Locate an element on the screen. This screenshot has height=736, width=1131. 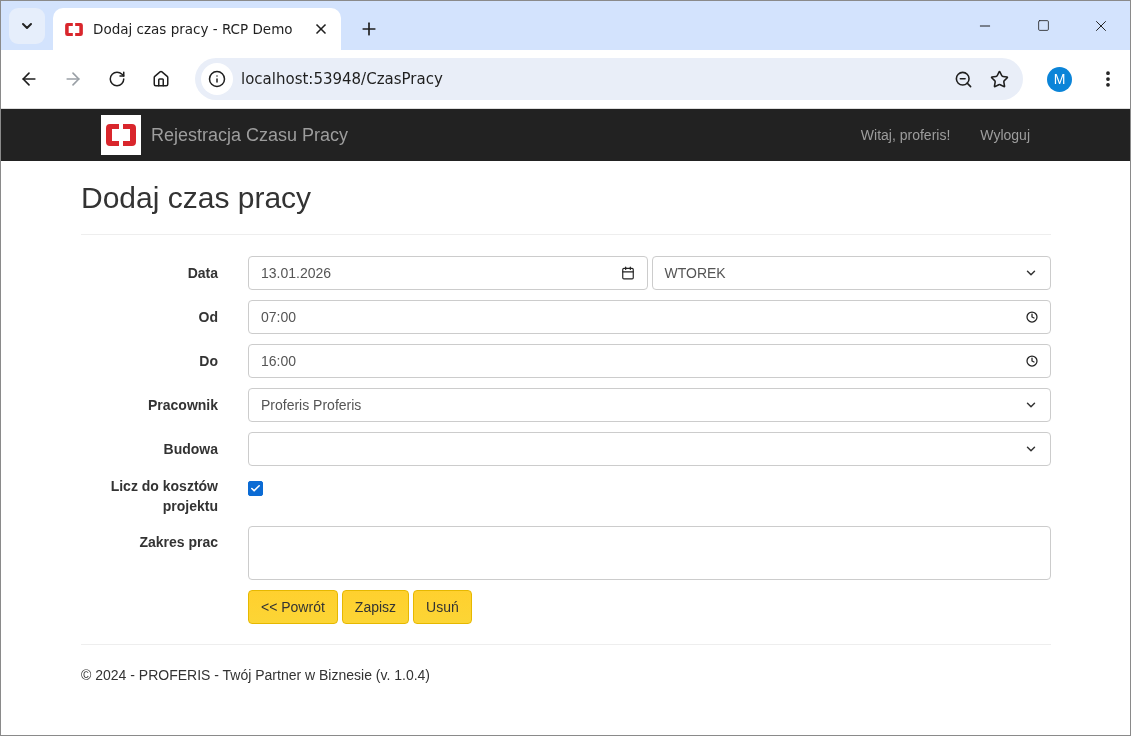
select-field: Proferis Proferis is located at coordinates (649, 405).